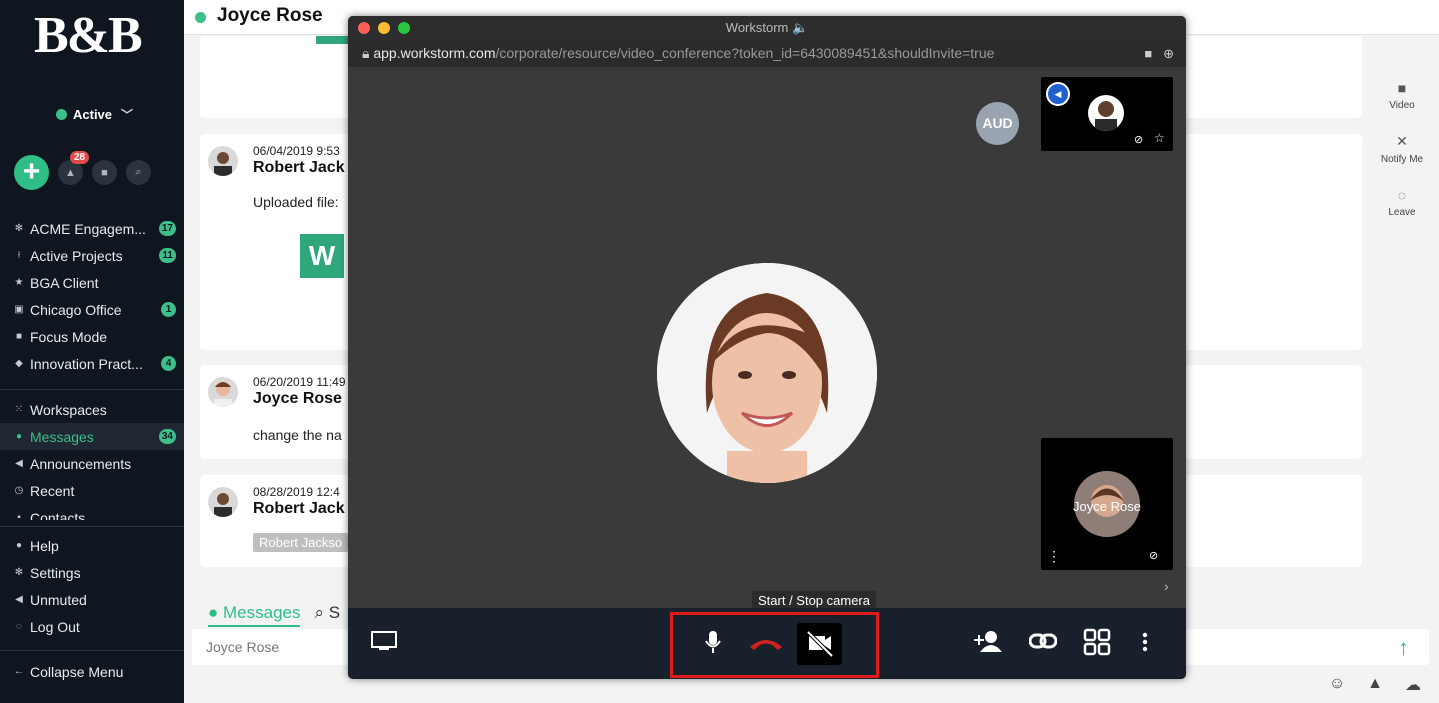 The image size is (1439, 703). I want to click on leave-action: ◌ Leave, so click(1402, 202).